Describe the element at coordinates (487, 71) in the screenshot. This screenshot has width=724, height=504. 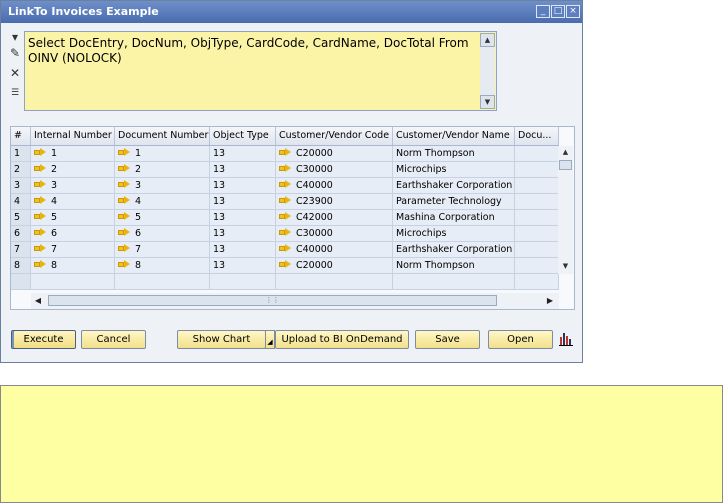
I see `query-scrollbar: ▲ ▼` at that location.